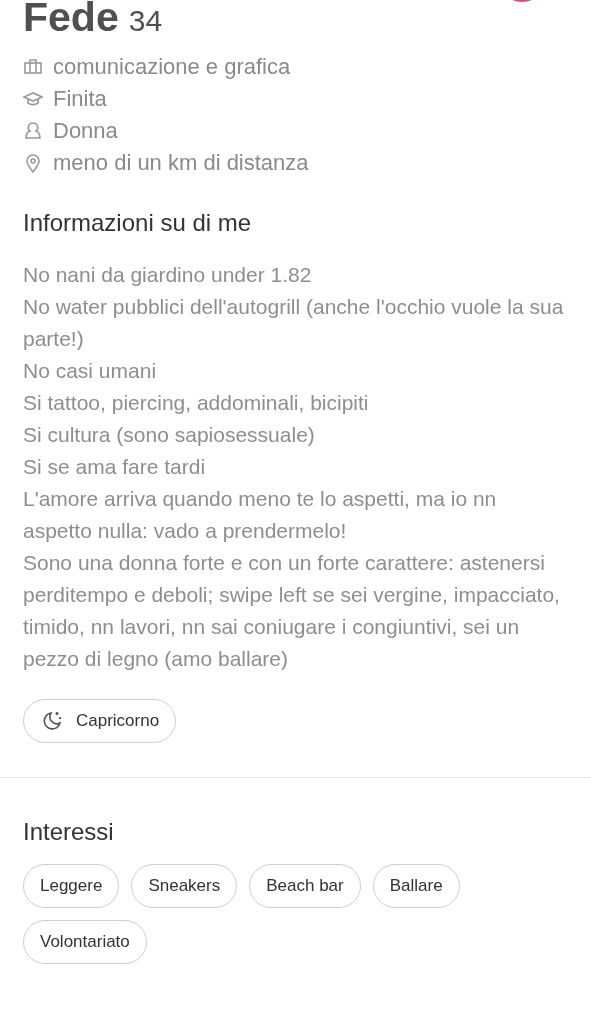 The width and height of the screenshot is (591, 1023). I want to click on detail-text: Donna, so click(85, 131).